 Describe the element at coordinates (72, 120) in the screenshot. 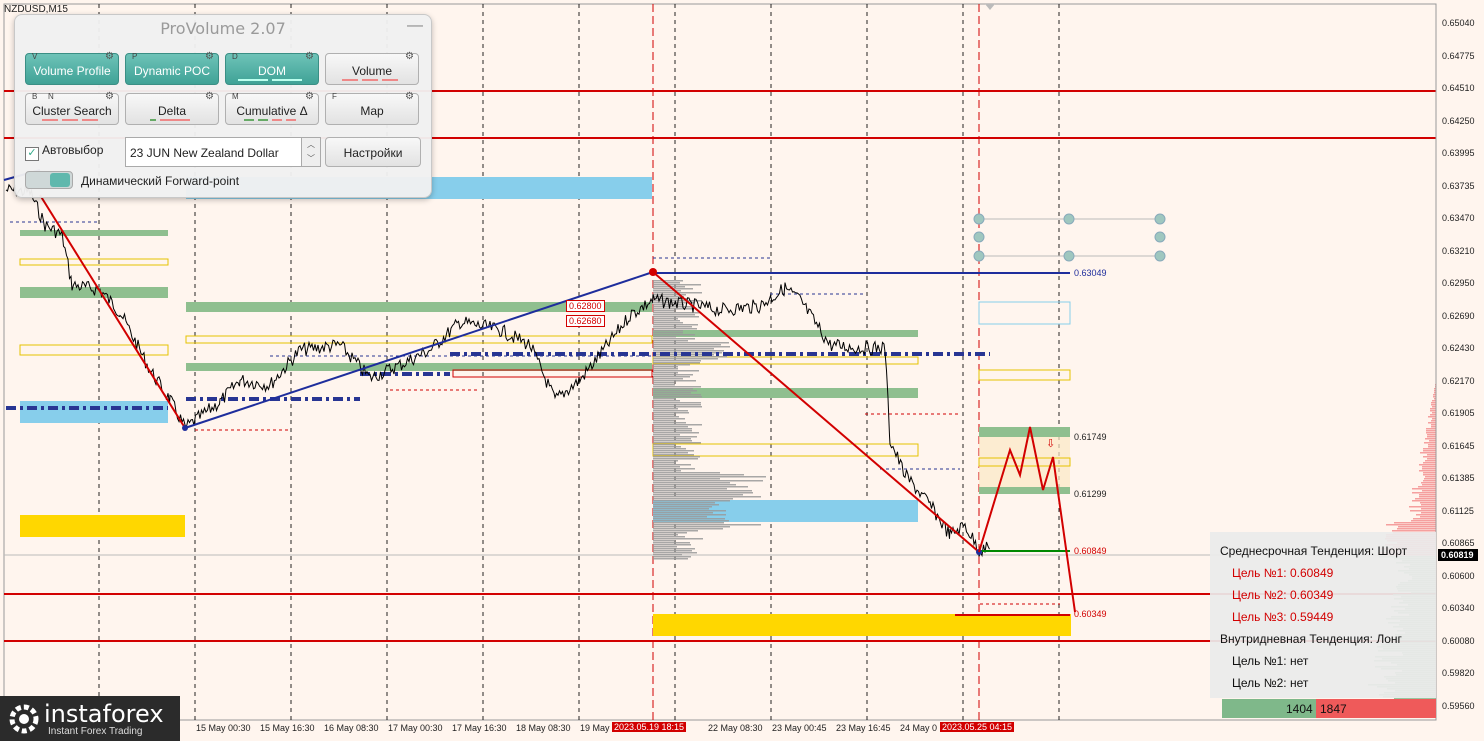

I see `cluster-bars` at that location.